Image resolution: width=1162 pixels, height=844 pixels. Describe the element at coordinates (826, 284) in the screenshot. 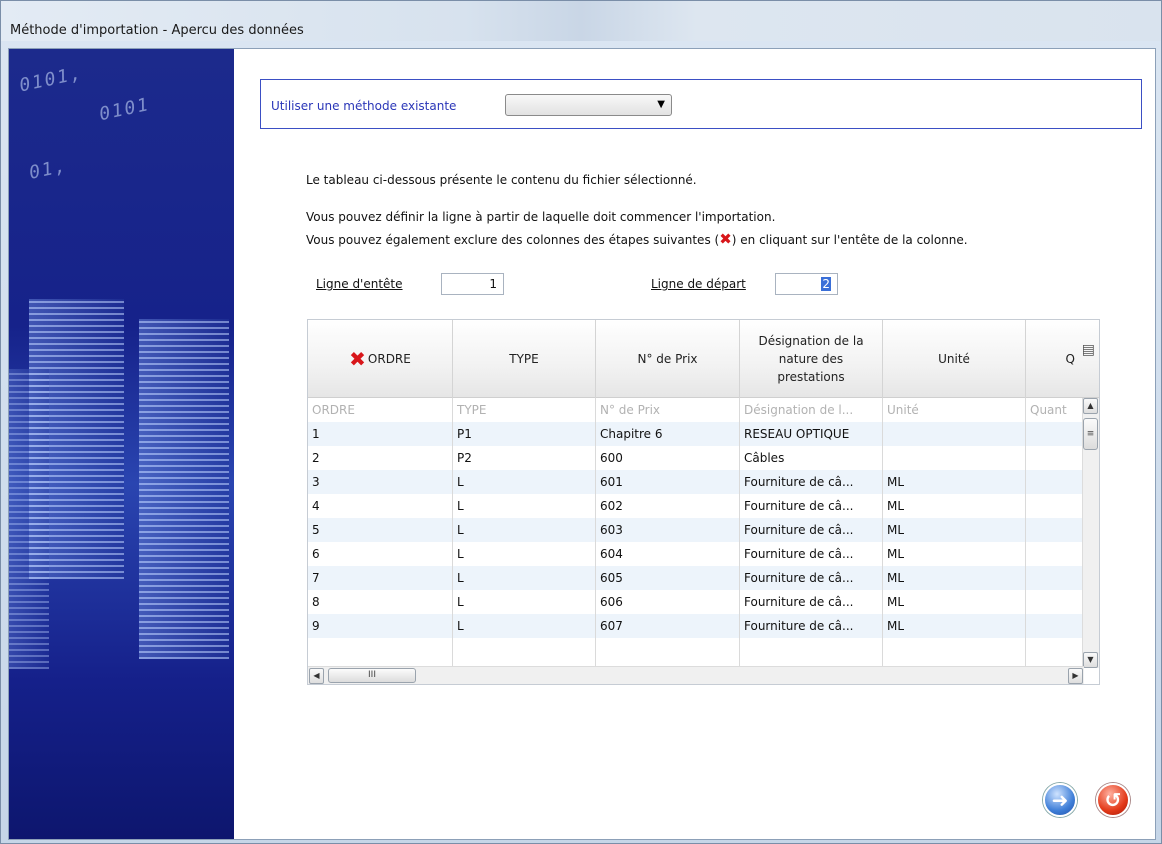

I see `start-line-value: 2` at that location.